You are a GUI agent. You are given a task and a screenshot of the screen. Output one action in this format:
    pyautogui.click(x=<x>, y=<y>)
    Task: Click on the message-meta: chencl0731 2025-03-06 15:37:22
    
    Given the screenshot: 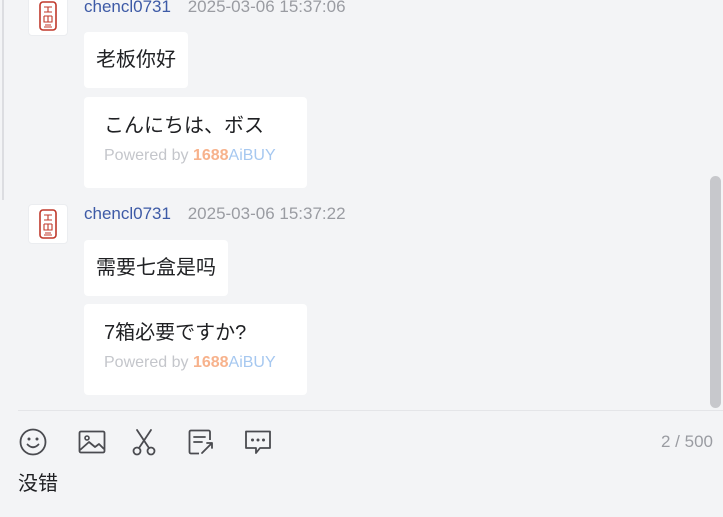 What is the action you would take?
    pyautogui.click(x=215, y=214)
    